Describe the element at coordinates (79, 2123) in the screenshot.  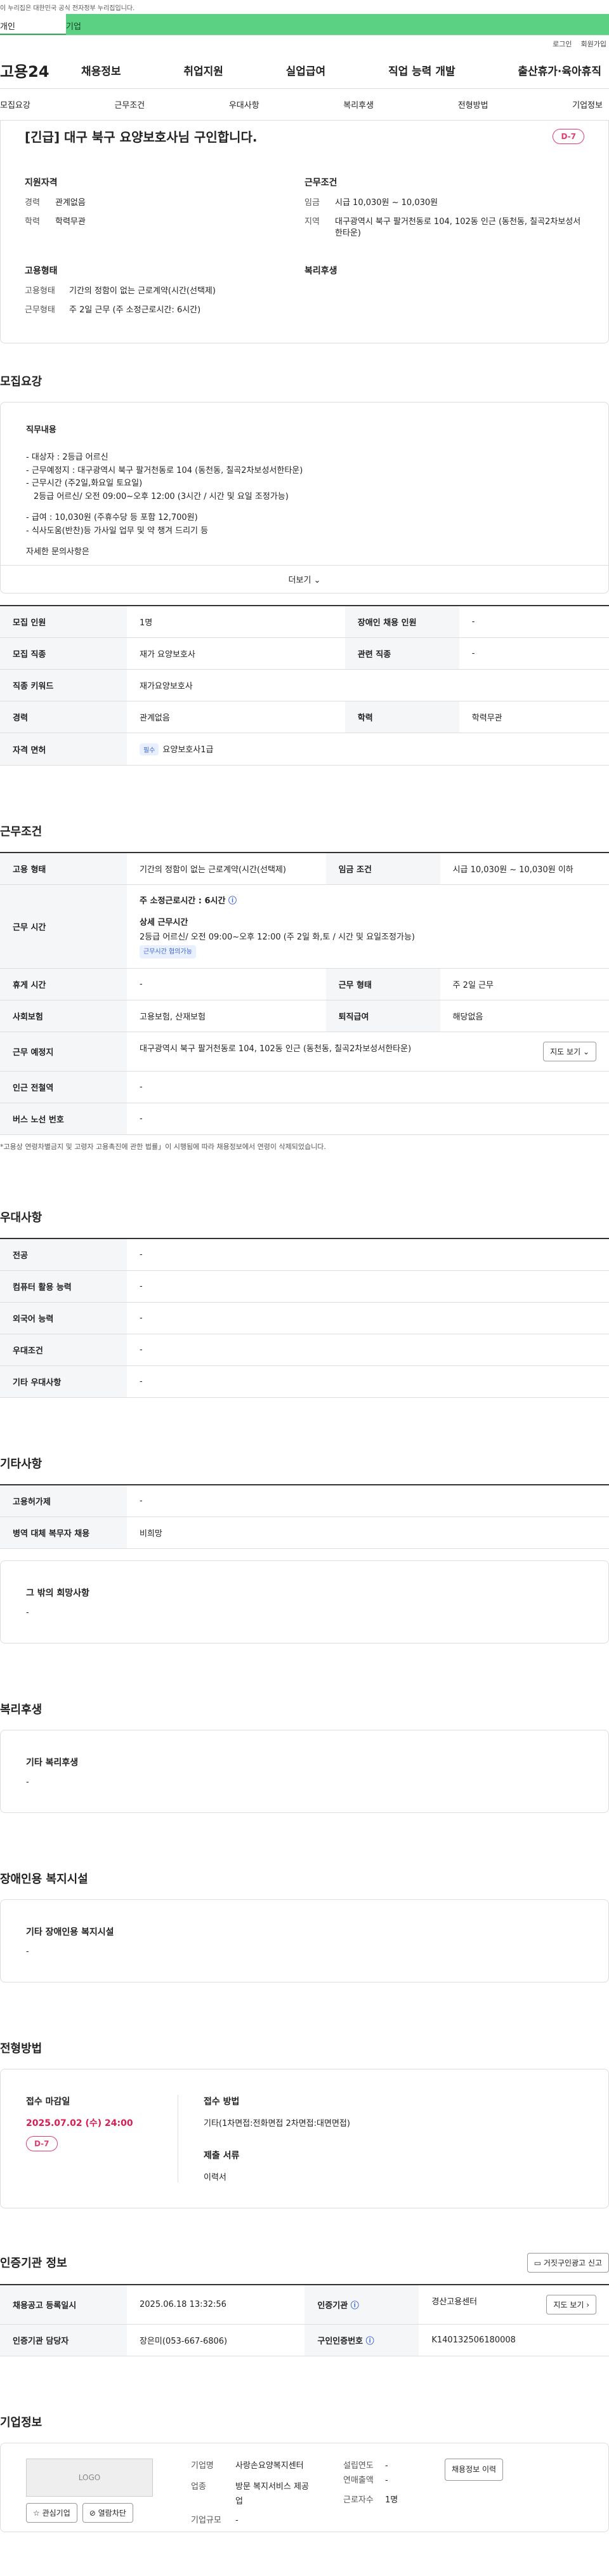
I see `deadline: 2025.07.02 (수) 24:00` at that location.